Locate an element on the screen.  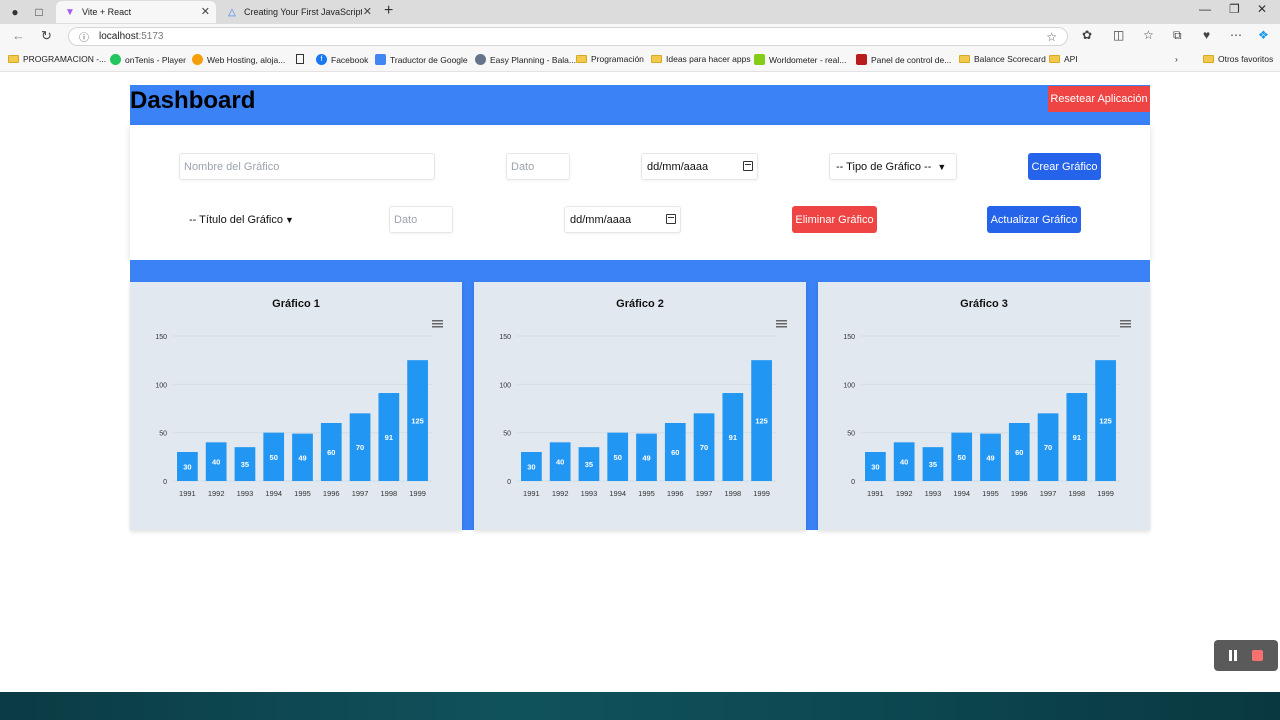
delete-chart-button: Eliminar Gráfico is located at coordinates (834, 219).